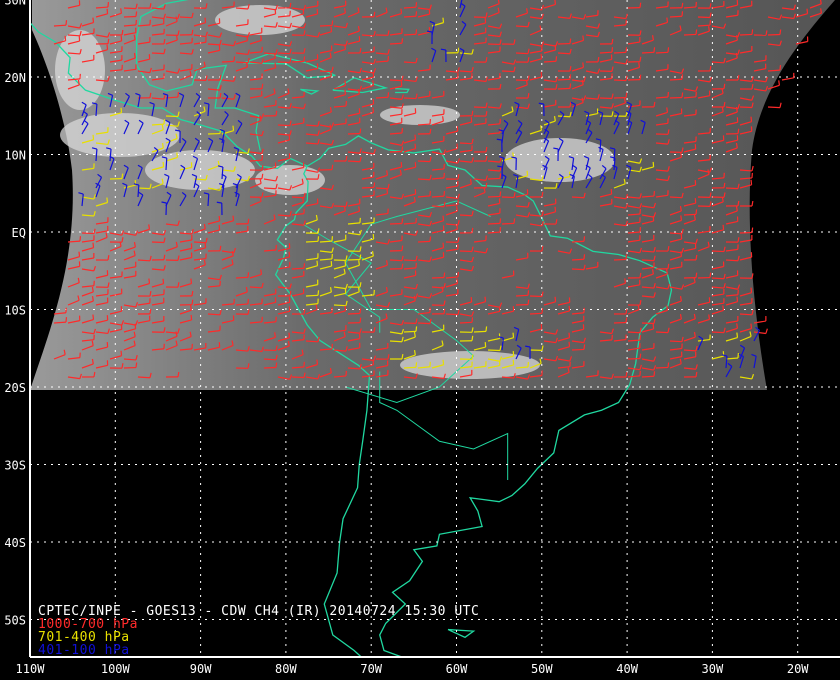 This screenshot has height=680, width=840. What do you see at coordinates (15, 78) in the screenshot?
I see `latitude-label: 20N` at bounding box center [15, 78].